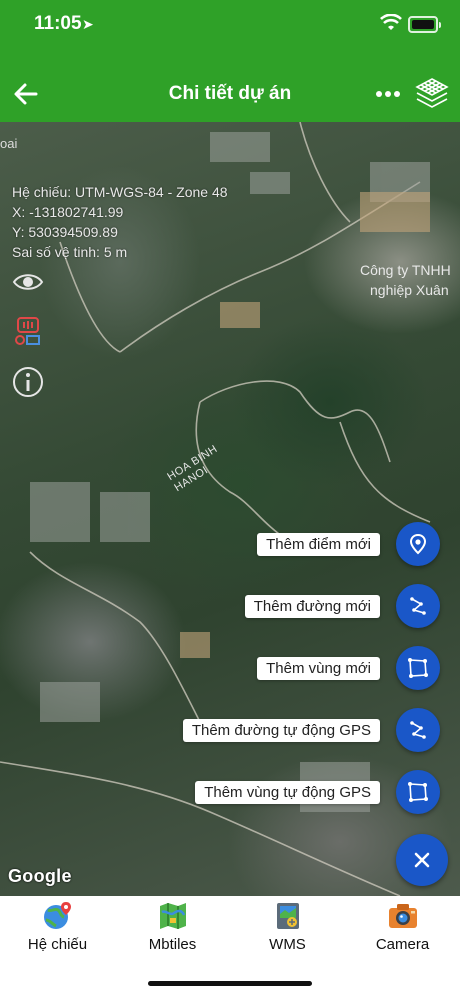  I want to click on close-icon, so click(422, 860).